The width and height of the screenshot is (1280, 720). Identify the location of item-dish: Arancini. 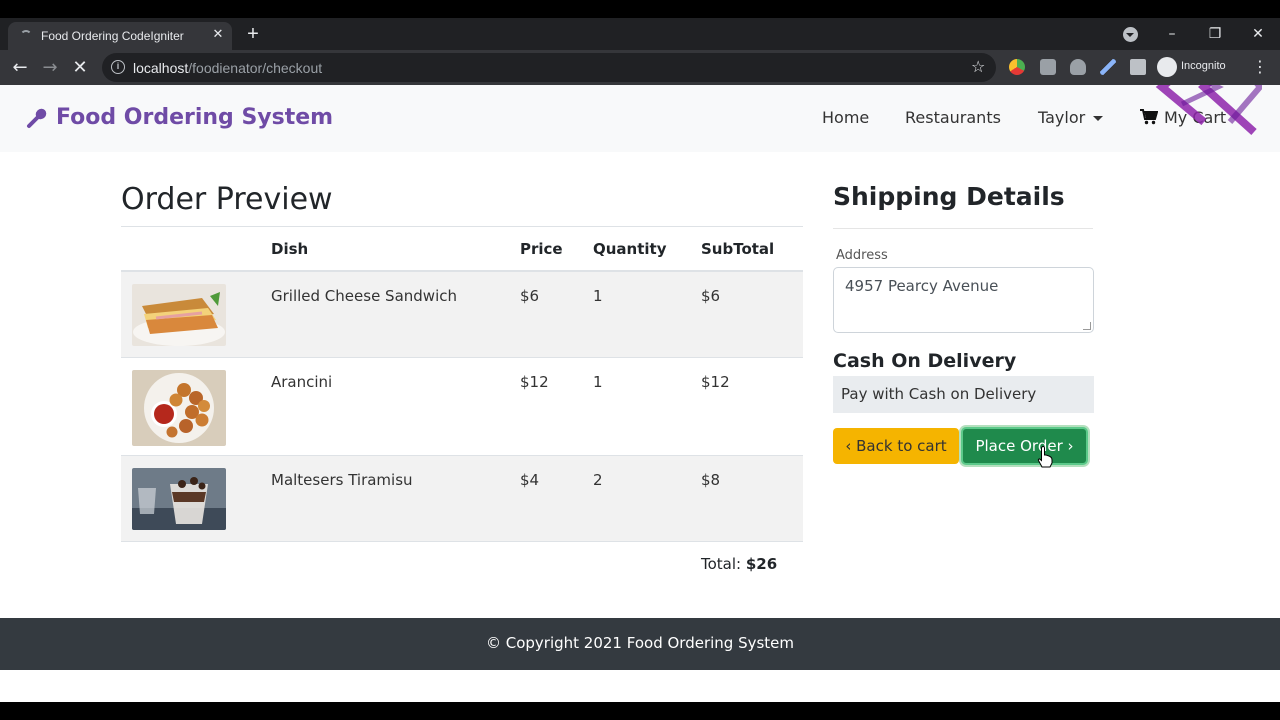
(302, 382).